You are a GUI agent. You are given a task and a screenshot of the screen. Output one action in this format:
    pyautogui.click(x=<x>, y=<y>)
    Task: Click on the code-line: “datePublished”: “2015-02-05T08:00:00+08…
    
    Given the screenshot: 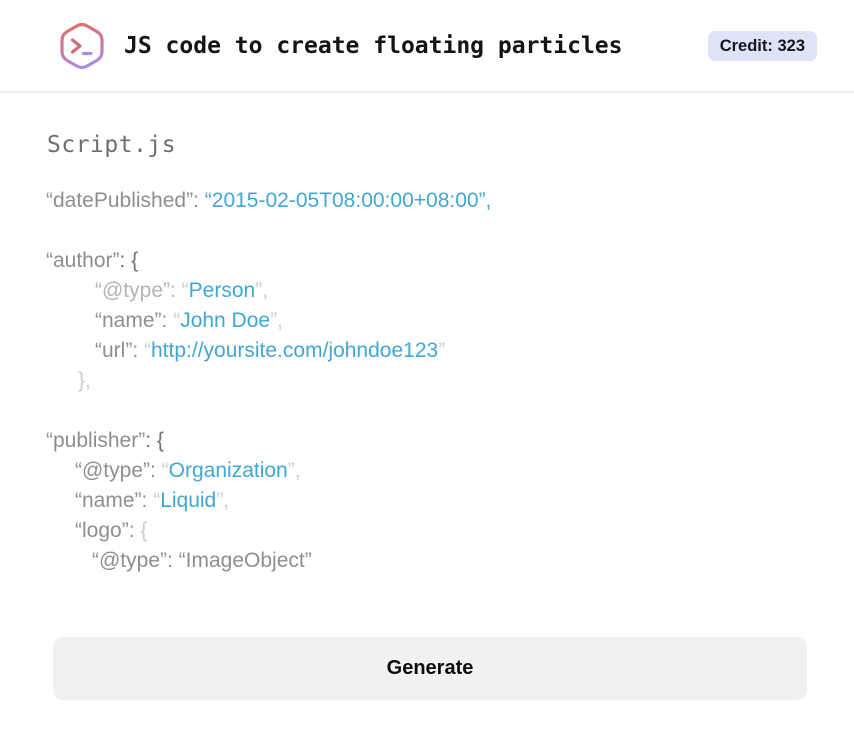 What is the action you would take?
    pyautogui.click(x=435, y=201)
    